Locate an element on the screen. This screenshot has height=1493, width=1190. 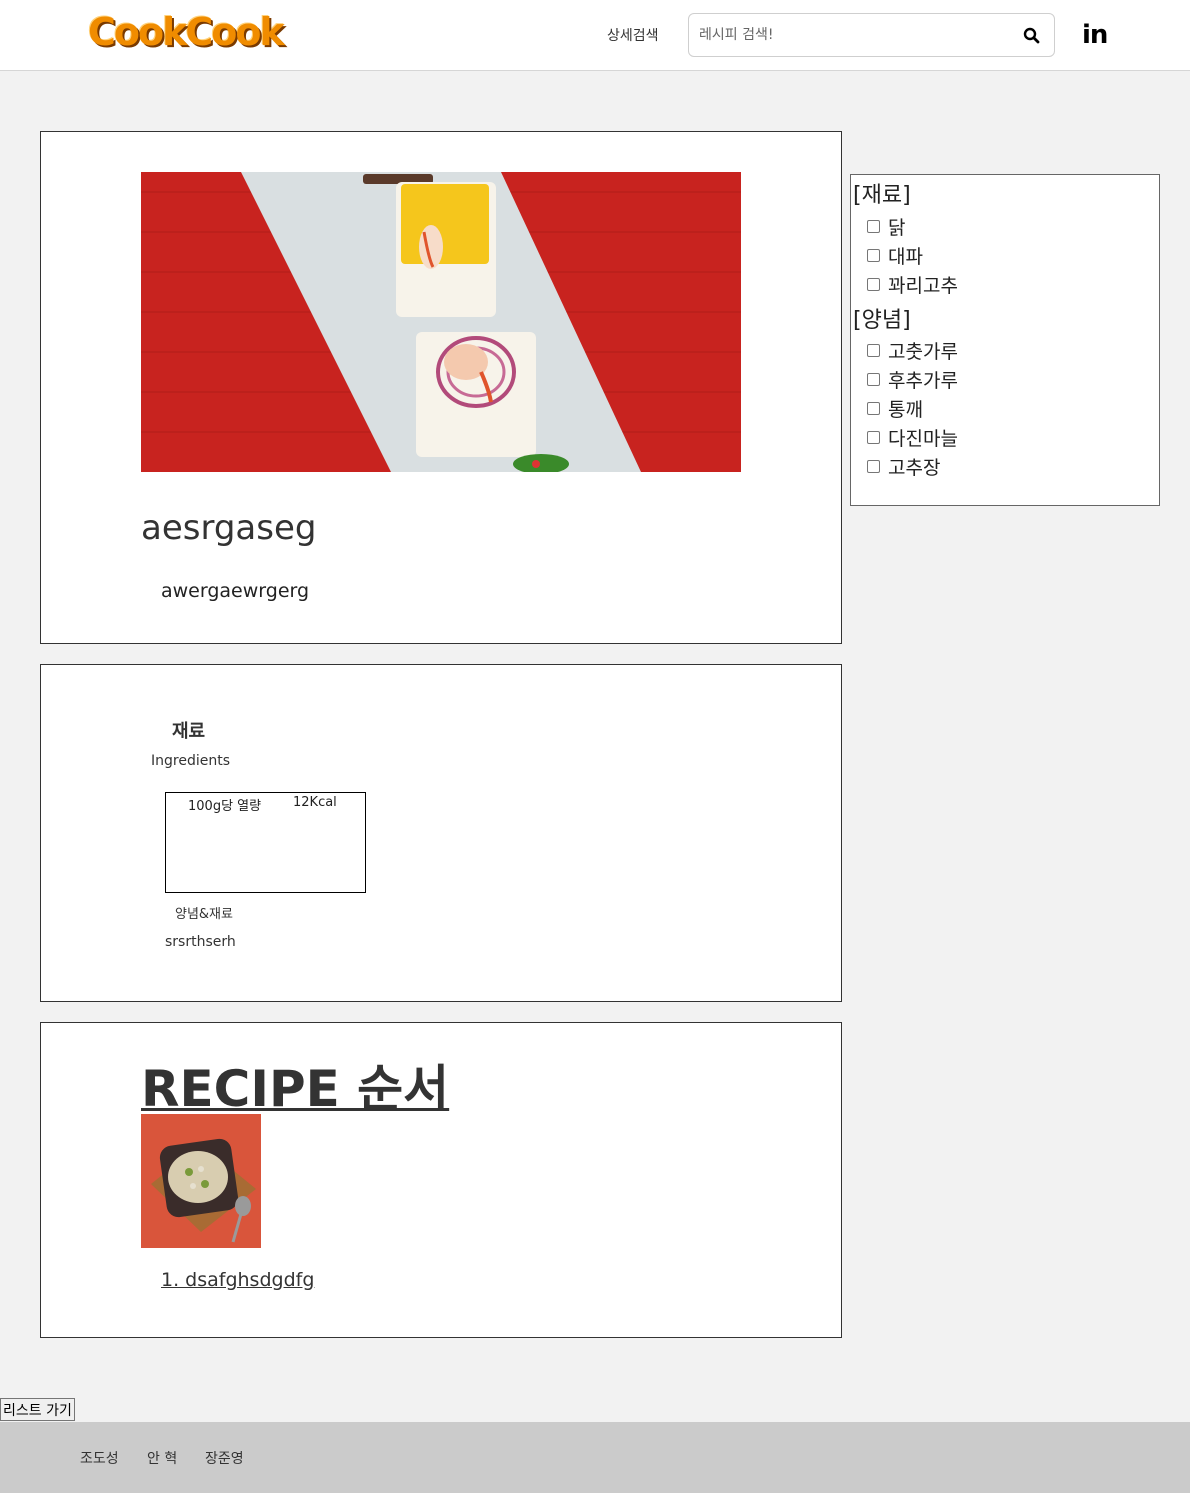
filter-option: 꽈리고추 is located at coordinates (912, 284).